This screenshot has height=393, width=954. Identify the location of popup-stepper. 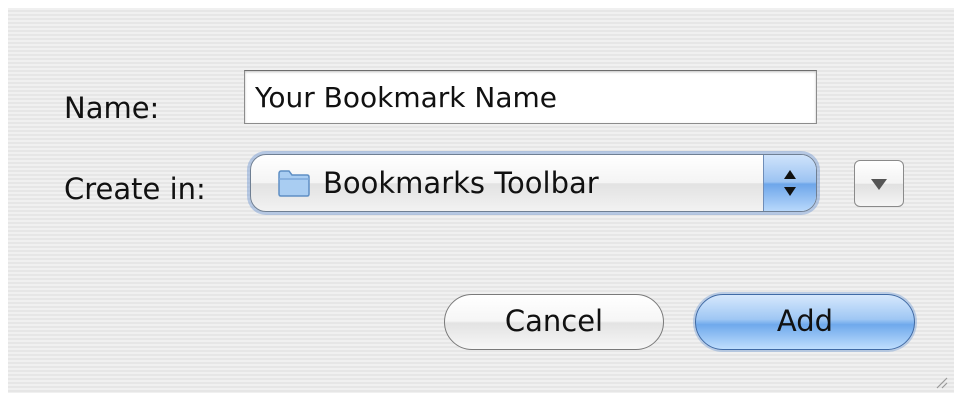
(789, 183).